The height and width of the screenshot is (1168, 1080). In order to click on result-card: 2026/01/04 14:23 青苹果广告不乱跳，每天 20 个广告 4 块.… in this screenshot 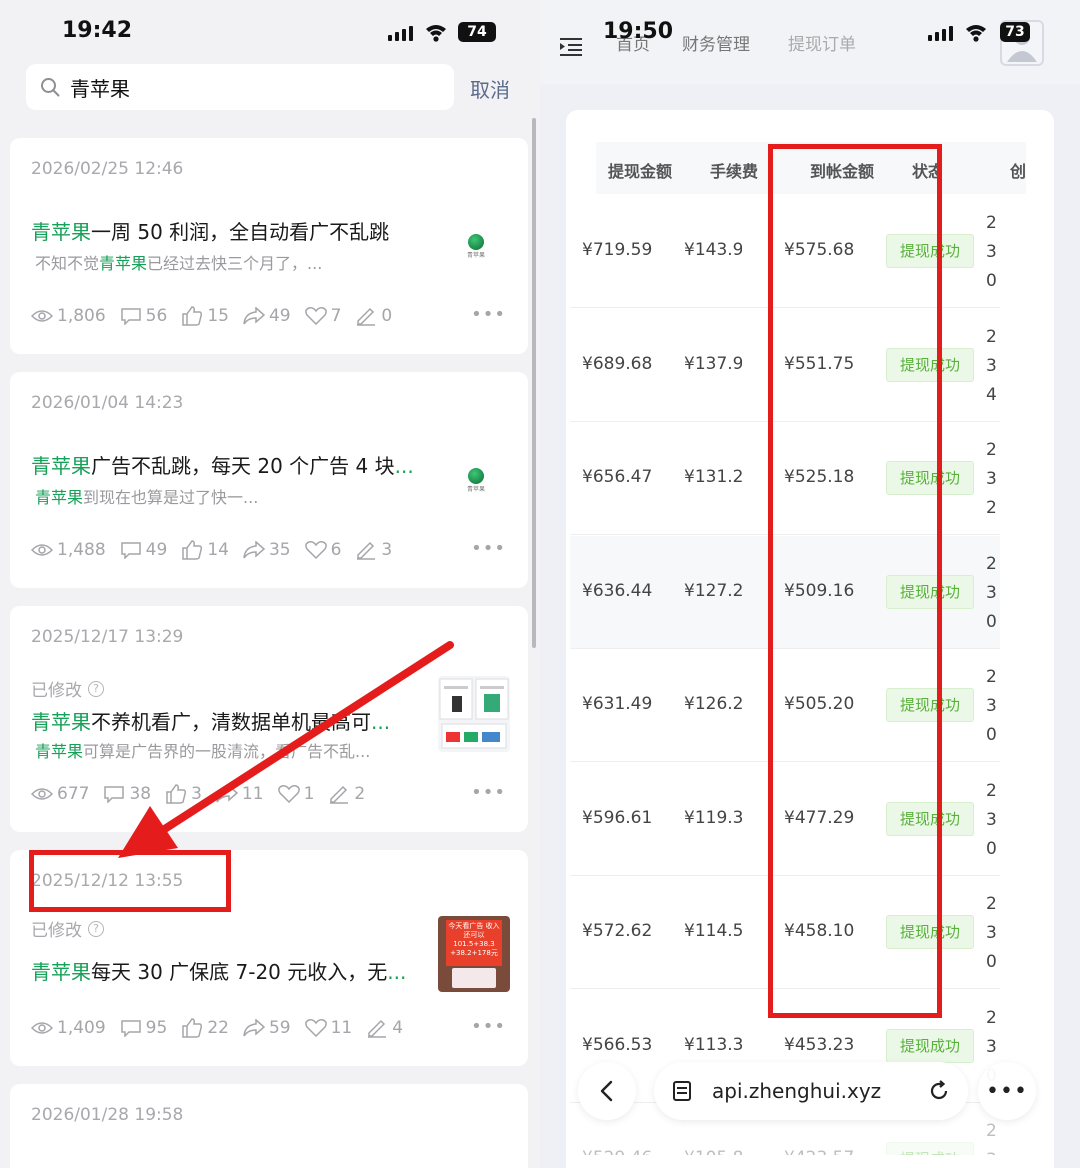, I will do `click(269, 480)`.